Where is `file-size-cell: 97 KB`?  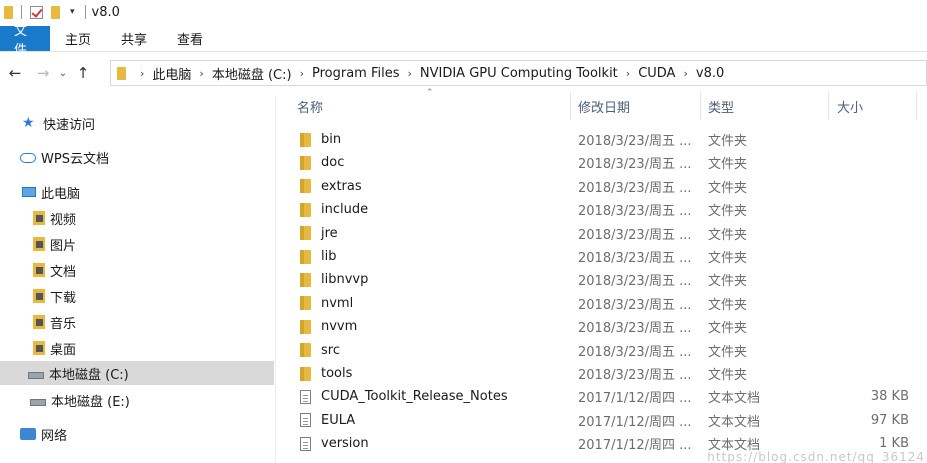
file-size-cell: 97 KB is located at coordinates (889, 420).